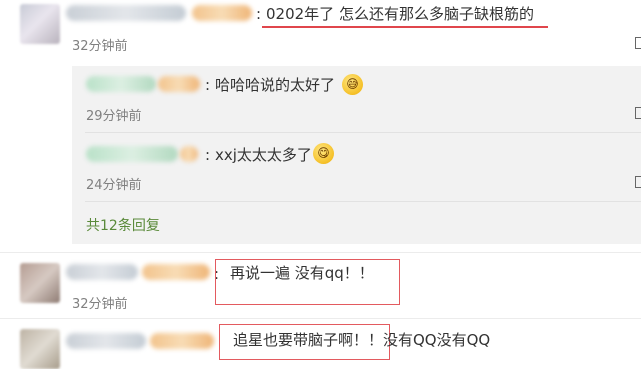 The width and height of the screenshot is (641, 369). I want to click on highlight-underline, so click(405, 27).